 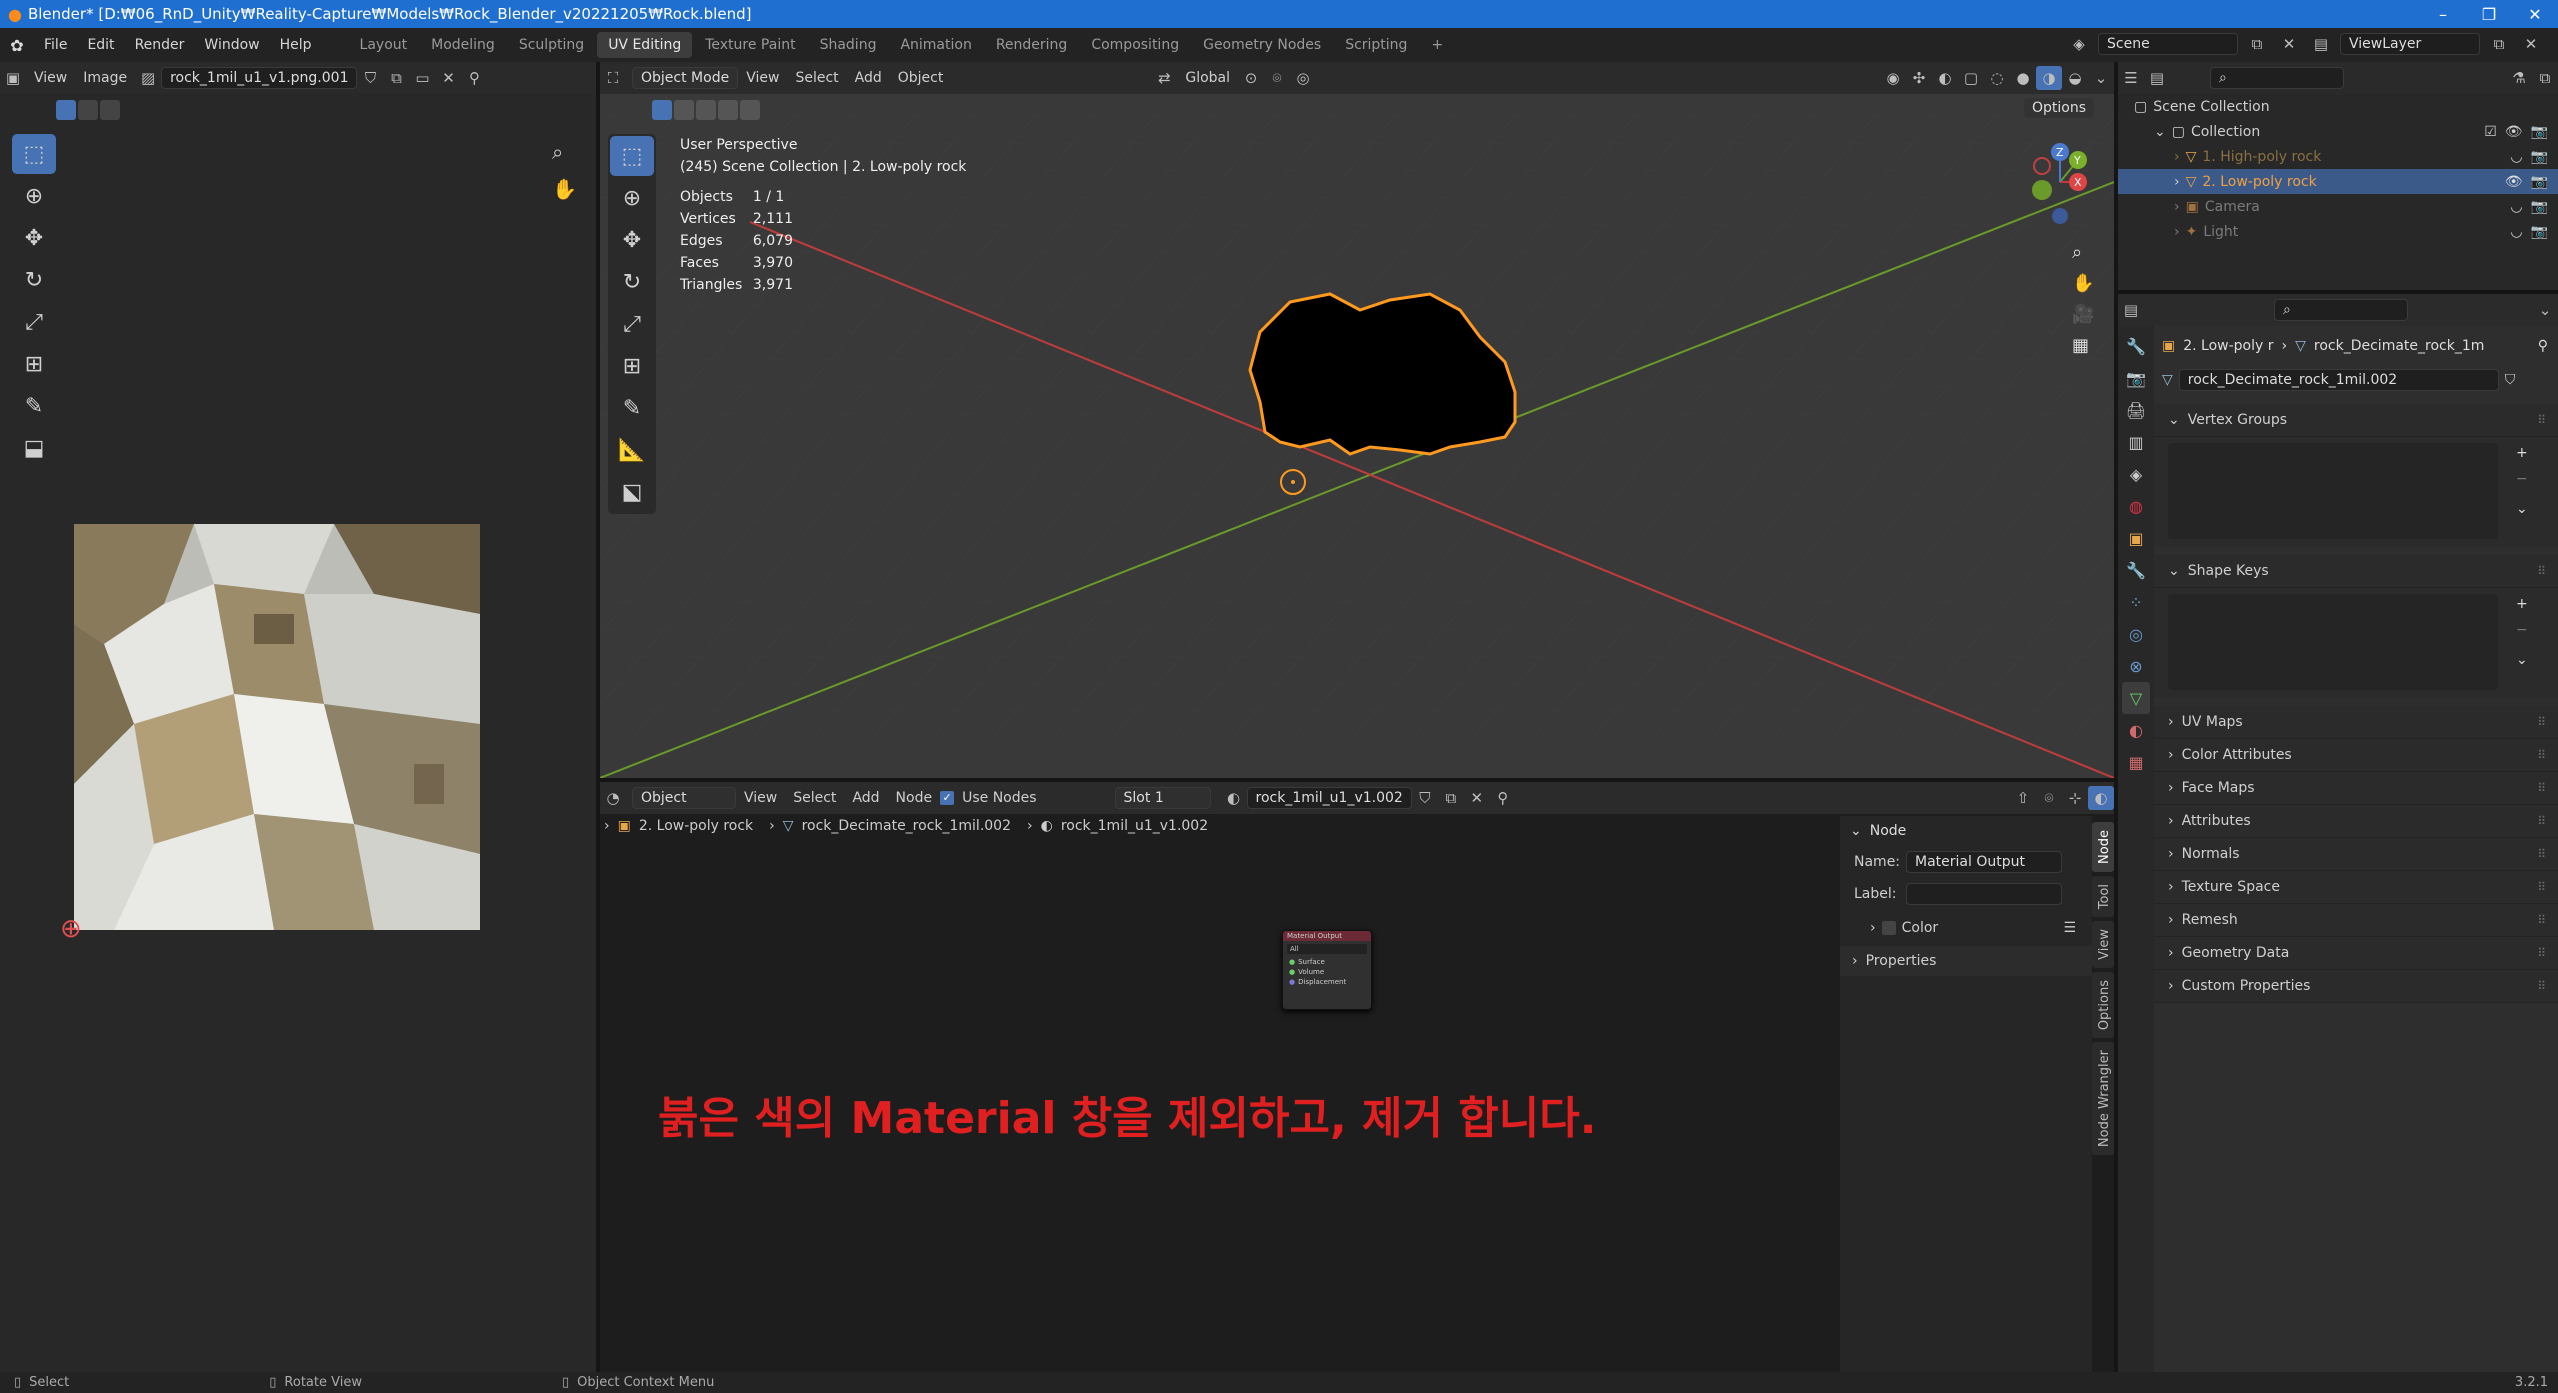 What do you see at coordinates (2103, 847) in the screenshot?
I see `tab-node: Node` at bounding box center [2103, 847].